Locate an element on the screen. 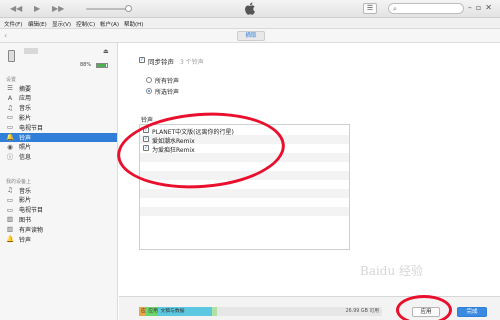 The height and width of the screenshot is (320, 500). window-controls: –▫✕ is located at coordinates (482, 7).